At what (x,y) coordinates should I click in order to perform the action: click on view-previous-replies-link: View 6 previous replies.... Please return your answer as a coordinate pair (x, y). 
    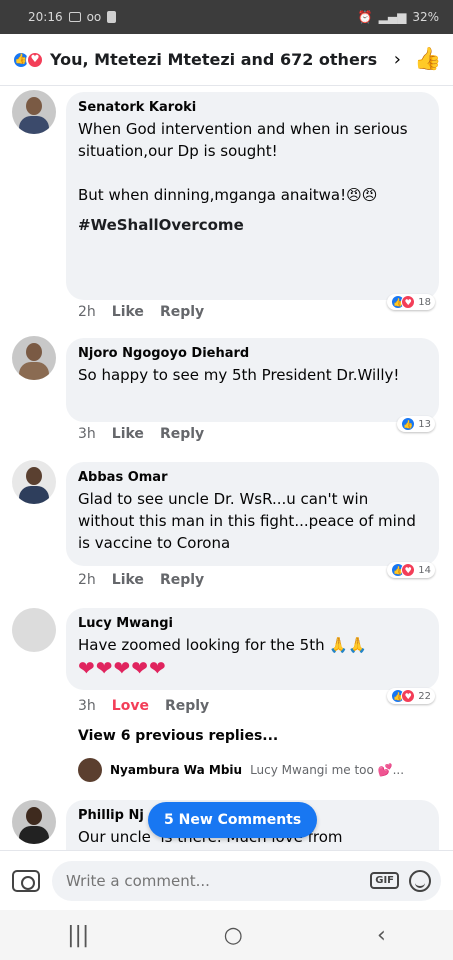
    Looking at the image, I should click on (178, 736).